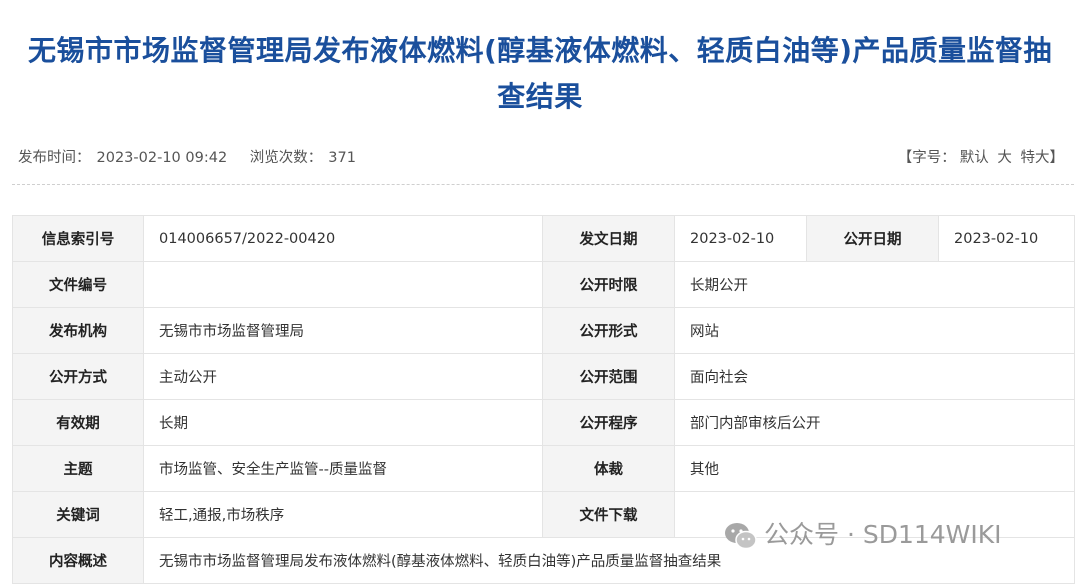 This screenshot has height=584, width=1080. I want to click on table-row: 发布机构 无锡市市场监督管理局 公开形式 网站, so click(543, 330).